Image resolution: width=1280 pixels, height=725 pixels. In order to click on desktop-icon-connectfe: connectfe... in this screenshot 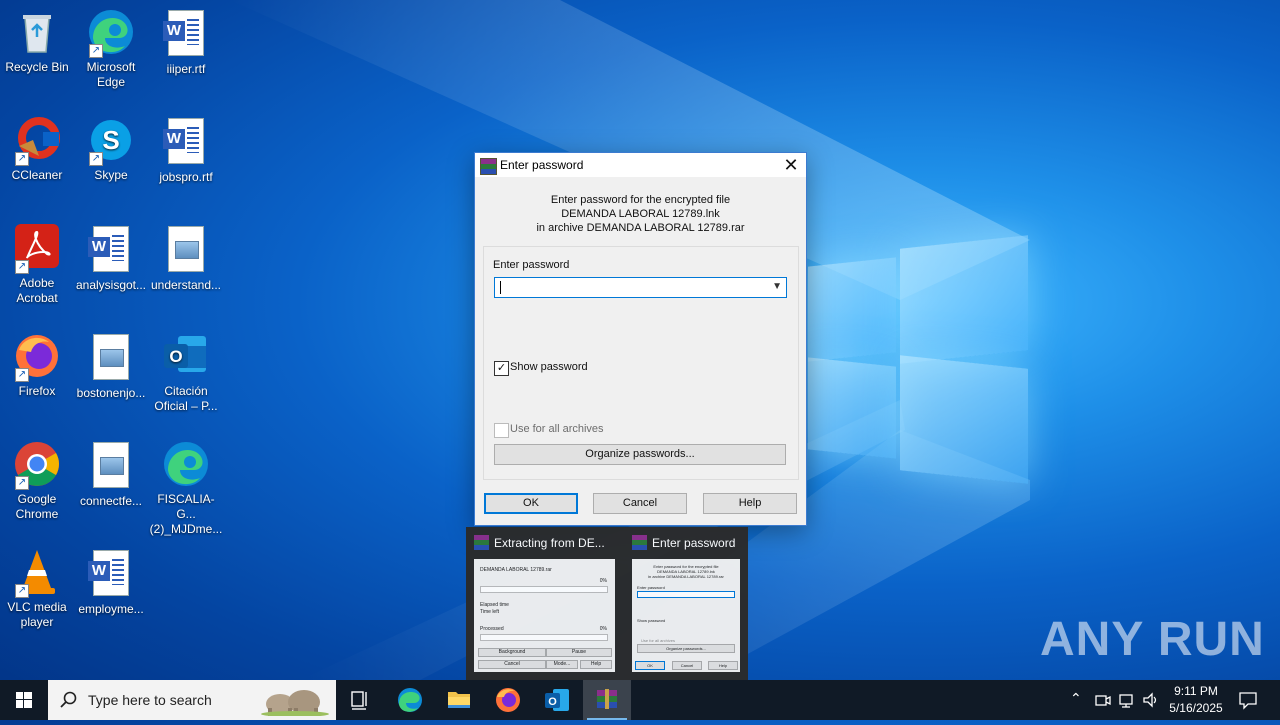, I will do `click(111, 474)`.